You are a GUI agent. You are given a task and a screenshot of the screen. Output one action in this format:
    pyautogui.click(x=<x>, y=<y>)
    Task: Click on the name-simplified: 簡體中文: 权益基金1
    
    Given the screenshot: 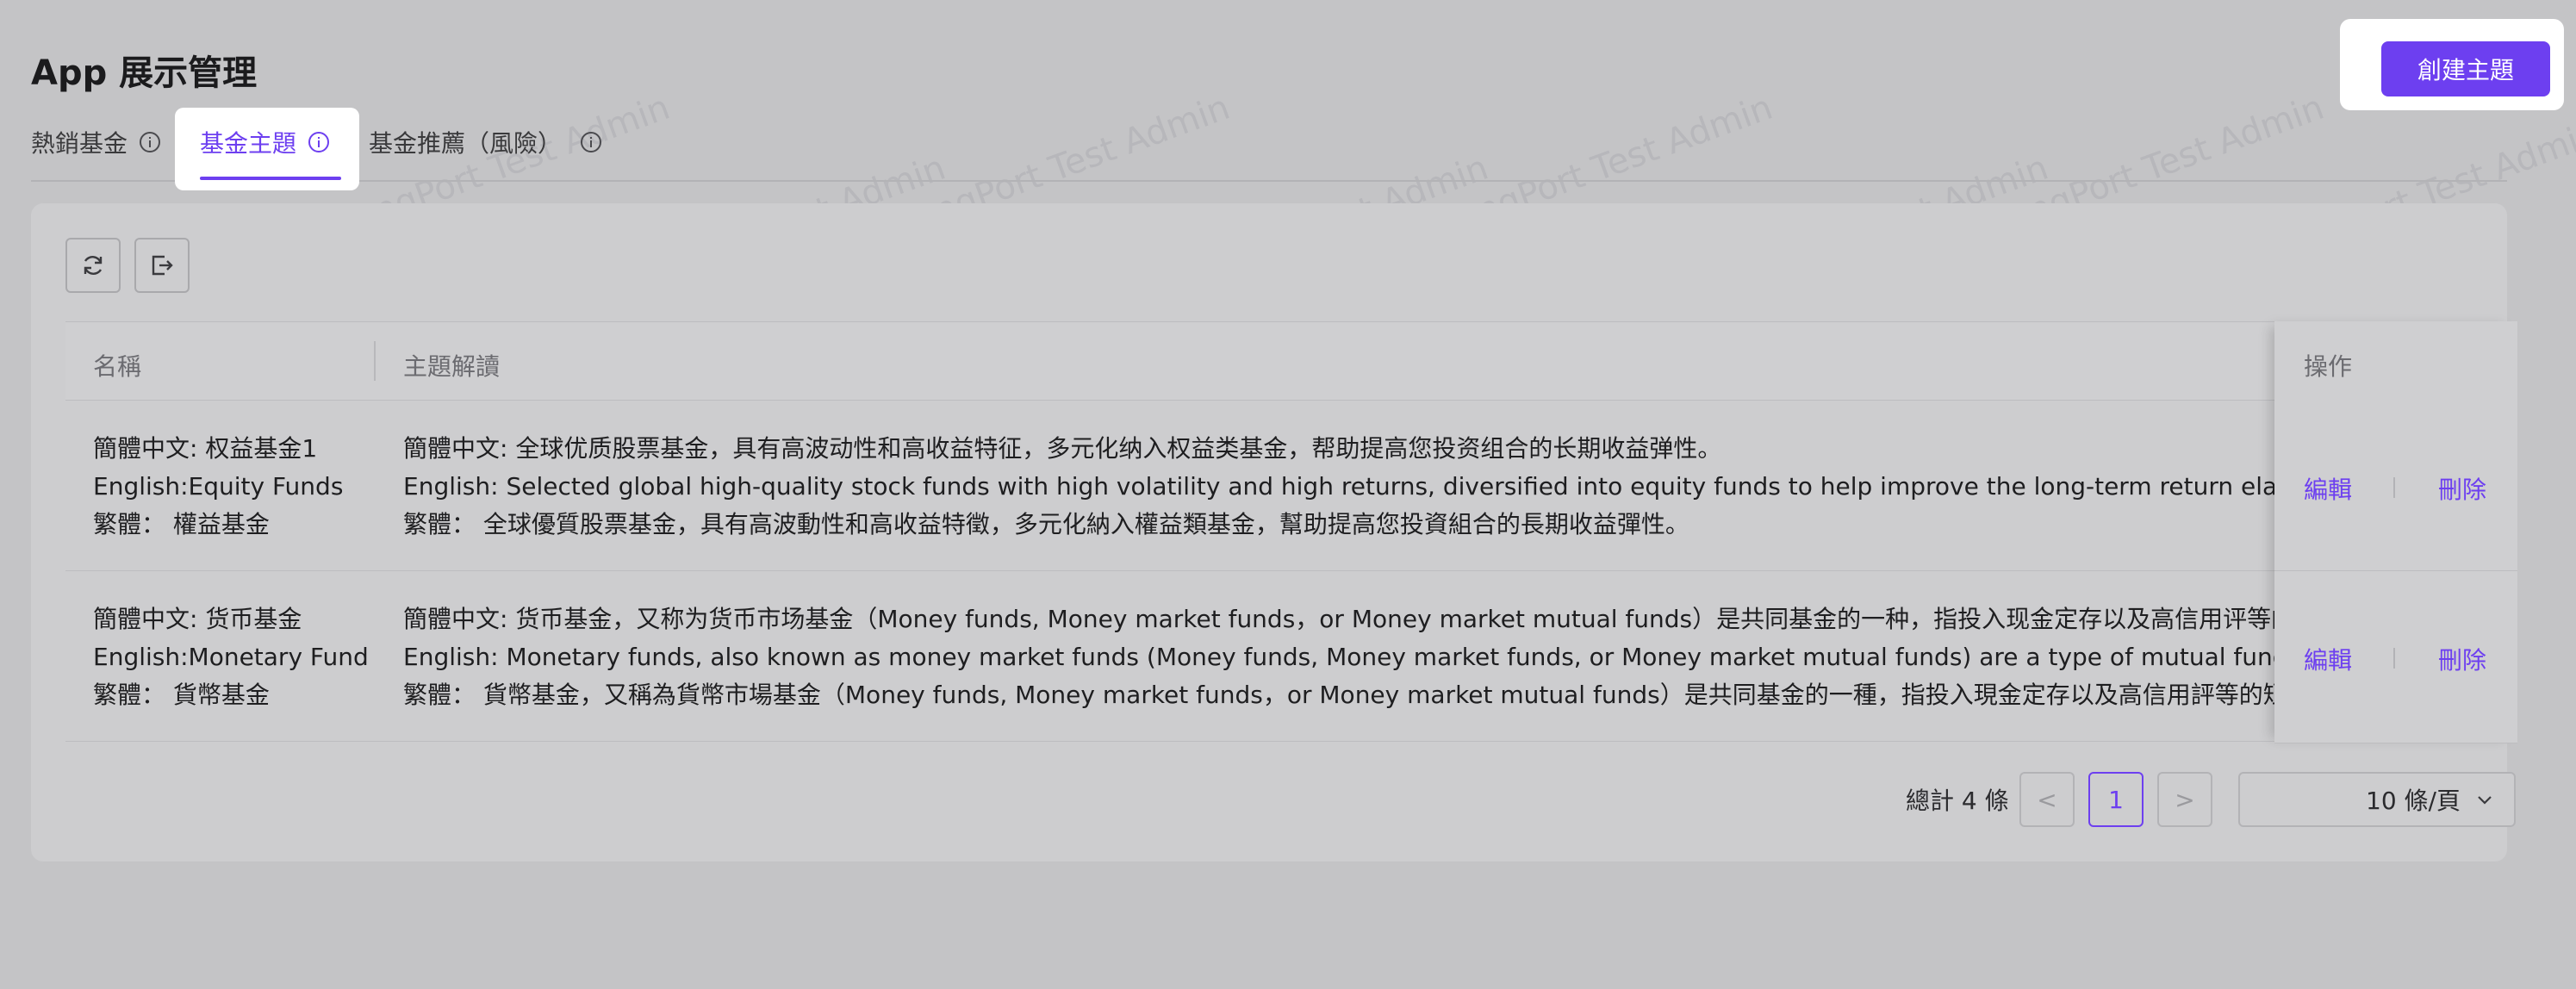 What is the action you would take?
    pyautogui.click(x=206, y=448)
    